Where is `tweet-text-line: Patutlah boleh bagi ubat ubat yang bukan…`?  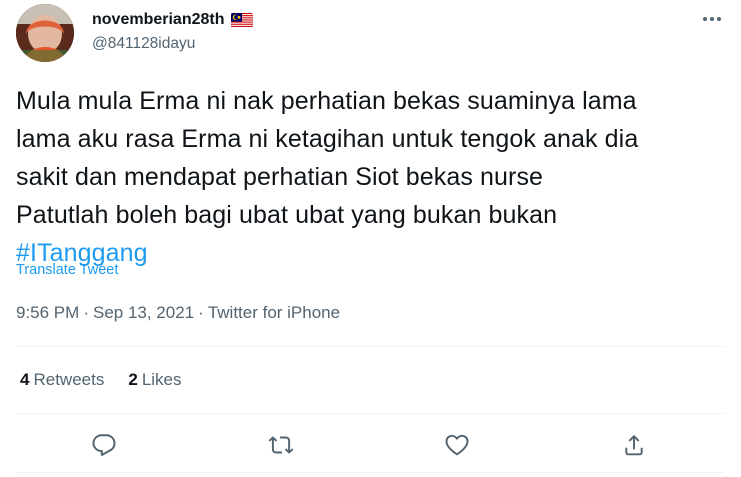 tweet-text-line: Patutlah boleh bagi ubat ubat yang bukan… is located at coordinates (287, 215).